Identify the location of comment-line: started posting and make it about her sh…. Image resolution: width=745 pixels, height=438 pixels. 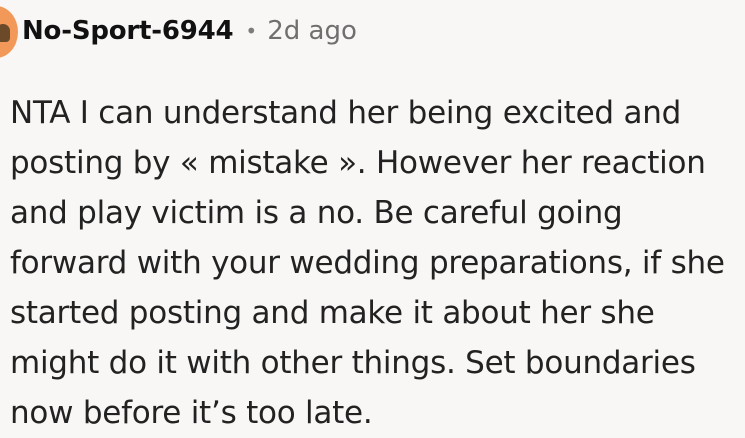
(332, 313).